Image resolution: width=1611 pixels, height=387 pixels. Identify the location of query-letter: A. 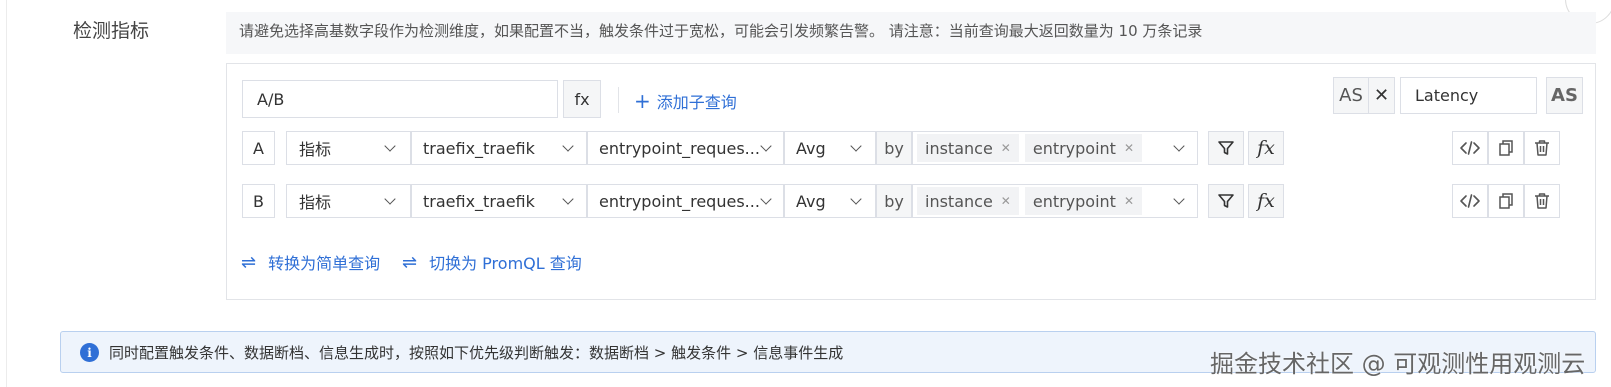
(258, 148).